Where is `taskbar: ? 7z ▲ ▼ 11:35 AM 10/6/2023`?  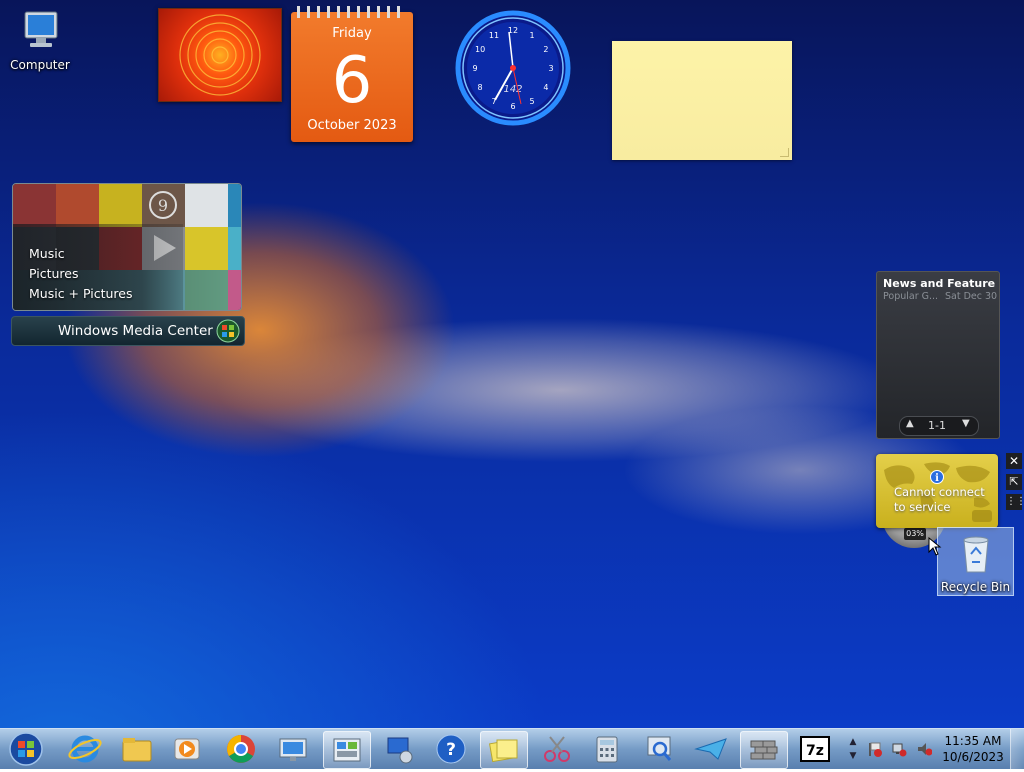 taskbar: ? 7z ▲ ▼ 11:35 AM 10/6/2023 is located at coordinates (512, 748).